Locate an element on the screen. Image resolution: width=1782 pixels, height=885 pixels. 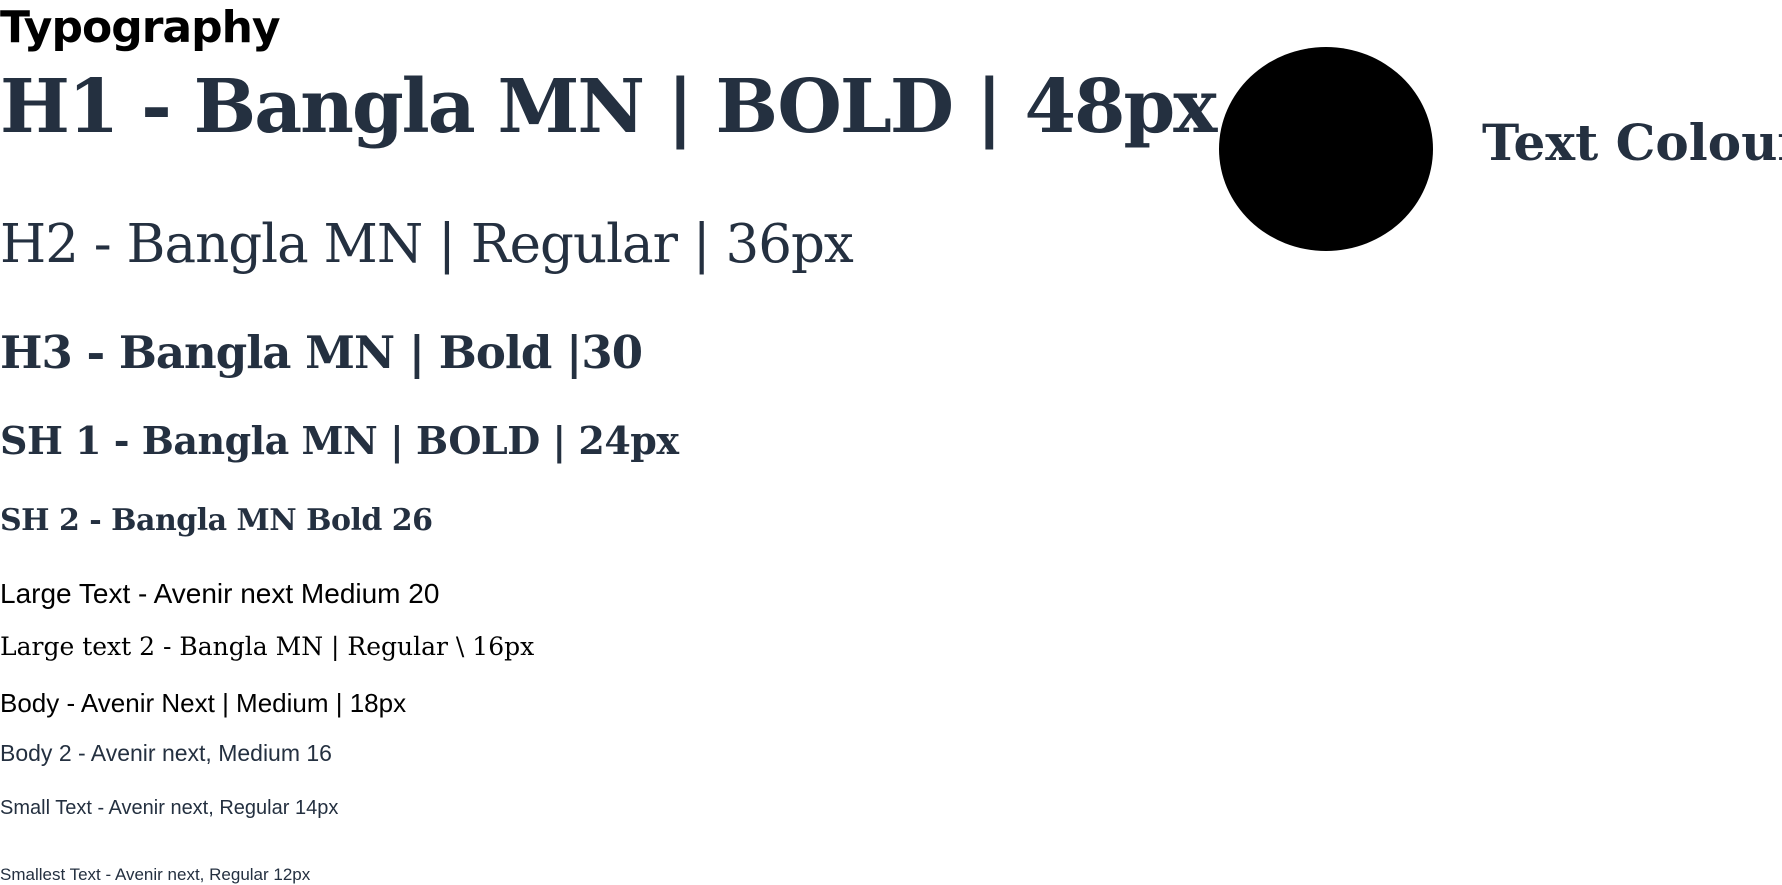
sh2-type-sample: SH 2 - Bangla MN Bold 26 is located at coordinates (216, 520).